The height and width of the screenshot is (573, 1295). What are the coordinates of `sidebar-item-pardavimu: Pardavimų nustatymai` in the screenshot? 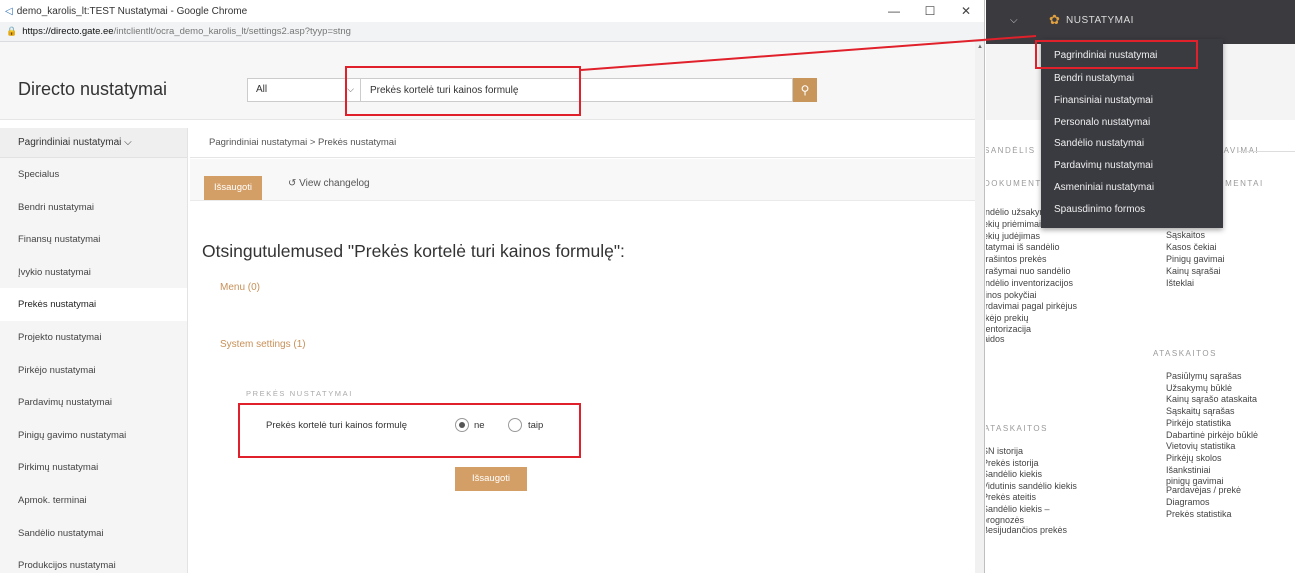 It's located at (93, 402).